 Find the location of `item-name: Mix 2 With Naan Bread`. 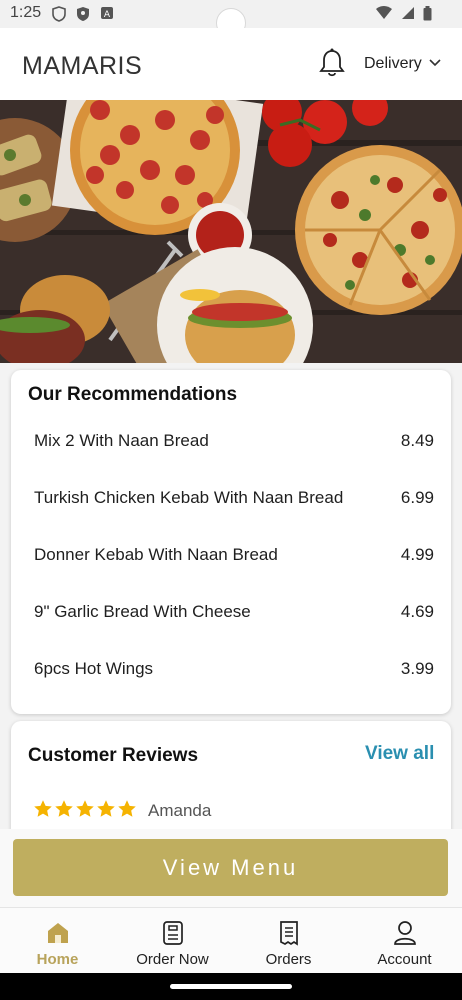

item-name: Mix 2 With Naan Bread is located at coordinates (121, 440).